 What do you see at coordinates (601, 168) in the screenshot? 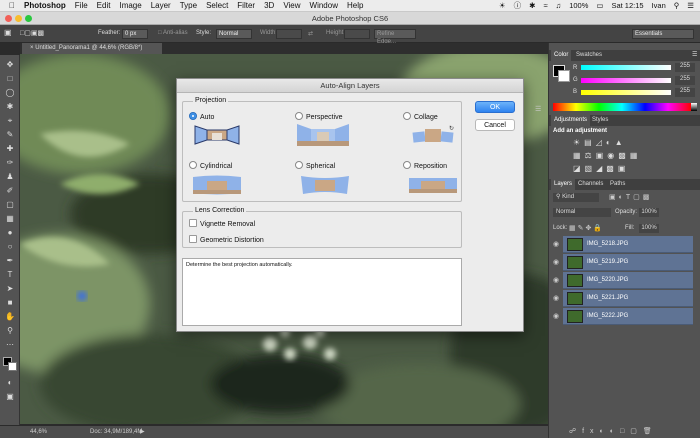
I see `adjustment-icons-row3: ◪▧◢▩▣` at bounding box center [601, 168].